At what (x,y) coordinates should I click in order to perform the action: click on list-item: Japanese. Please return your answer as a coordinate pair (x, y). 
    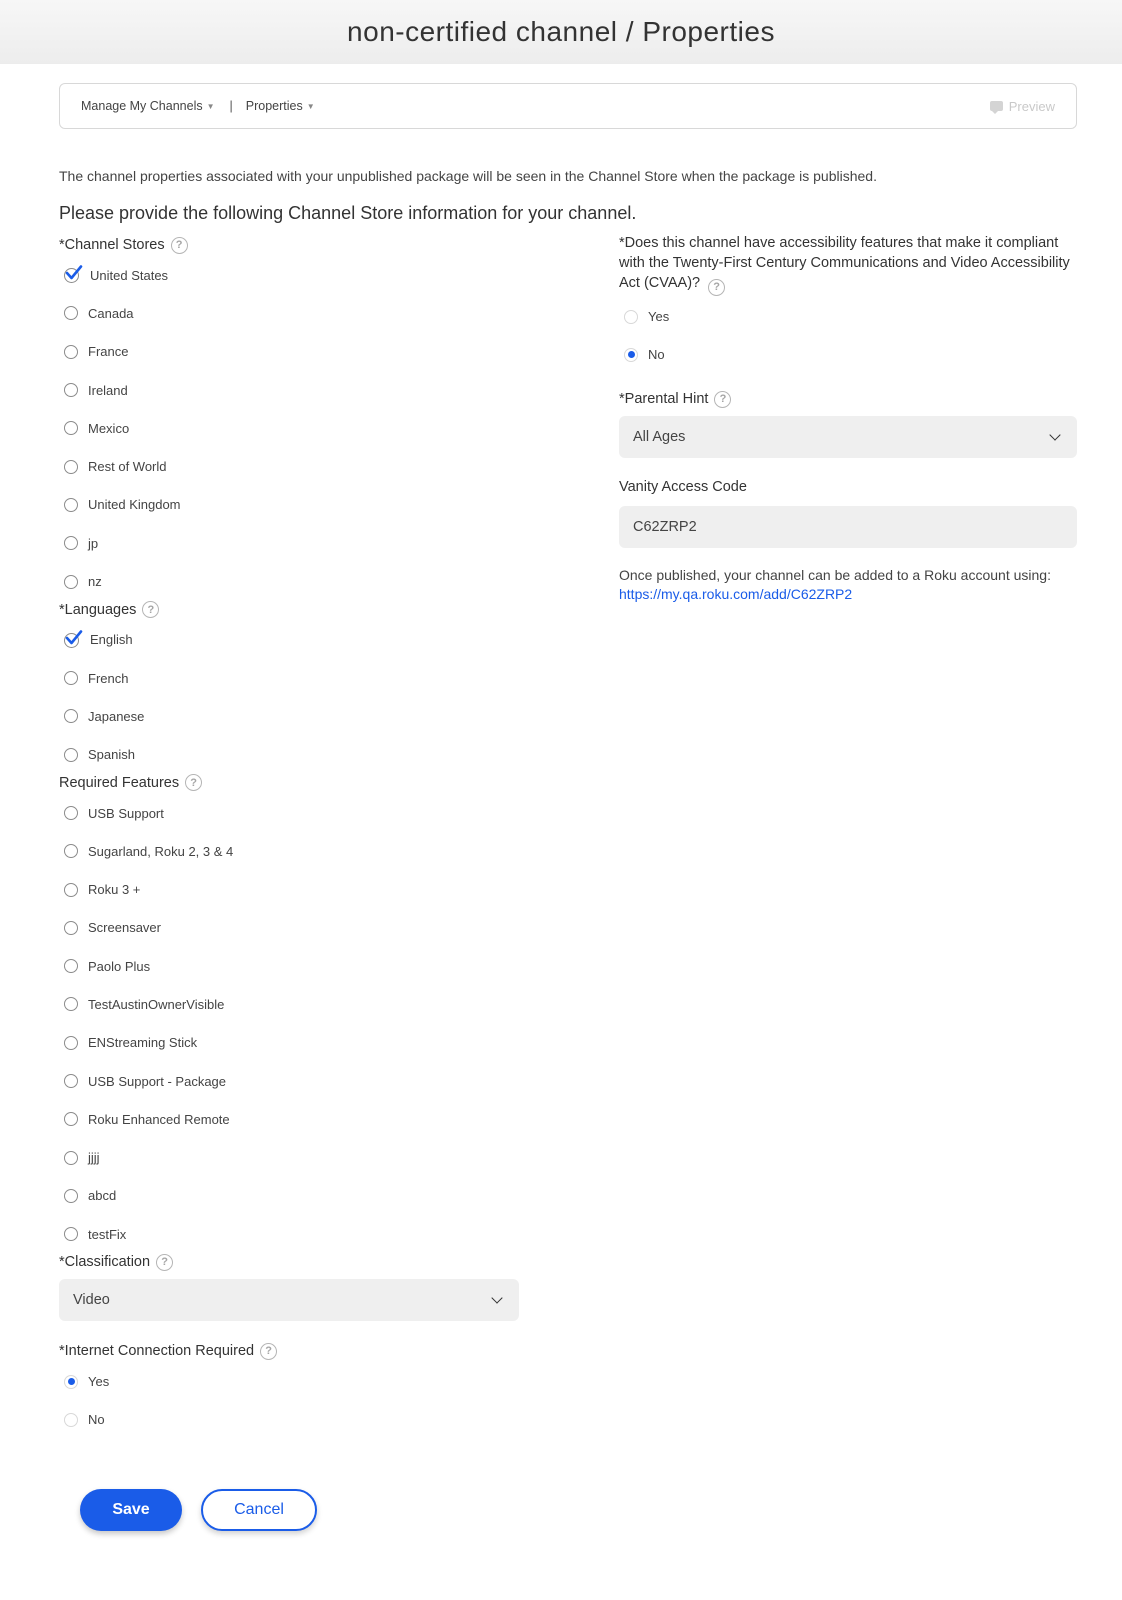
    Looking at the image, I should click on (289, 716).